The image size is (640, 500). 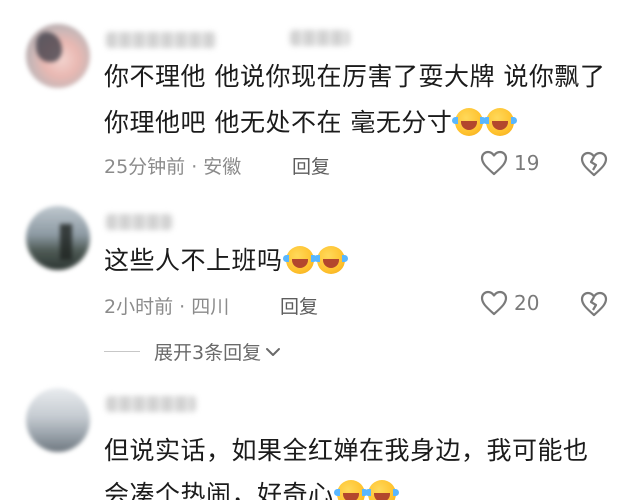 What do you see at coordinates (226, 261) in the screenshot?
I see `comment-text-line: 这些人不上班吗` at bounding box center [226, 261].